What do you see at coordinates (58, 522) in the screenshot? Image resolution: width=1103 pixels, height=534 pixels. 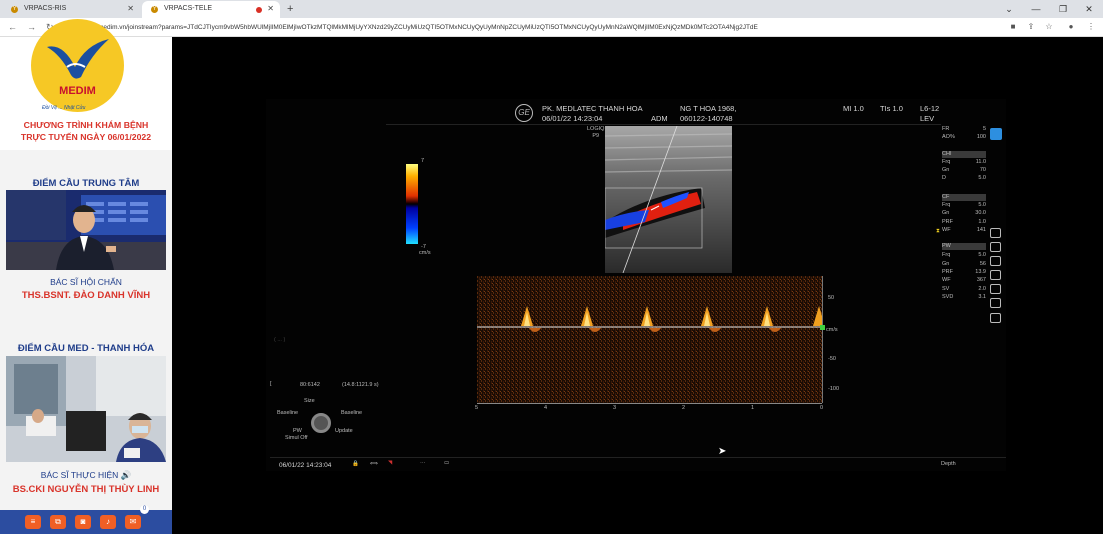 I see `screen-share-button: ⧉` at bounding box center [58, 522].